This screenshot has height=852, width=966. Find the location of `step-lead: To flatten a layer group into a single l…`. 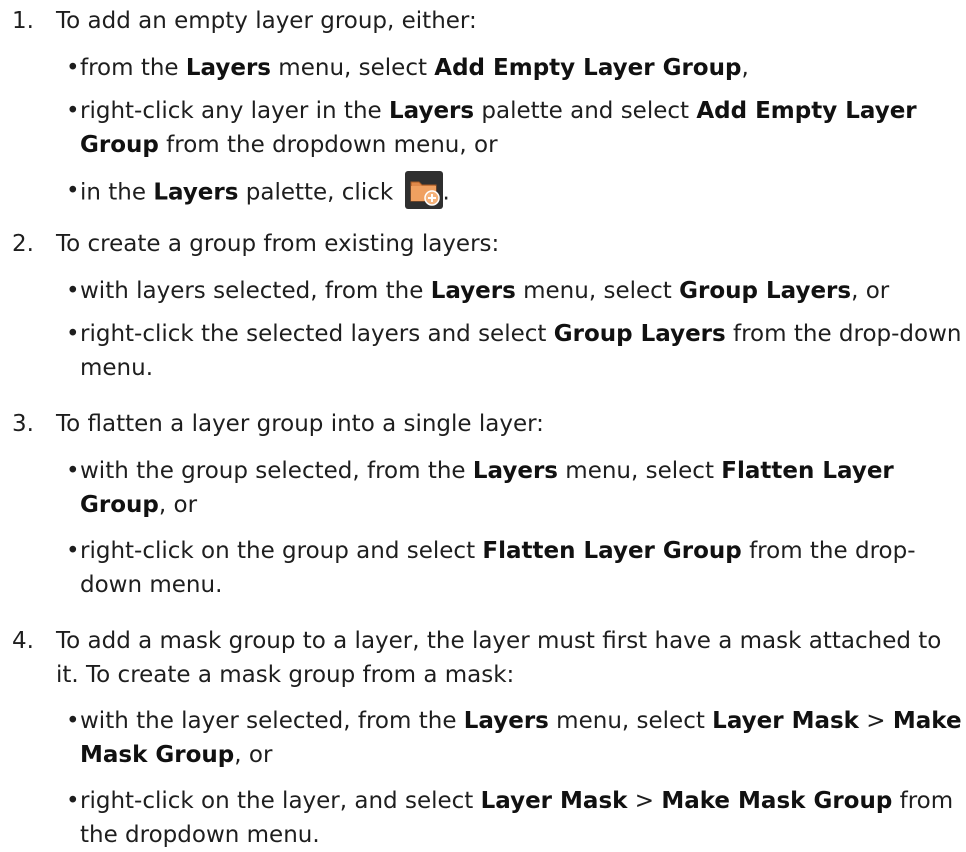

step-lead: To flatten a layer group into a single l… is located at coordinates (300, 424).